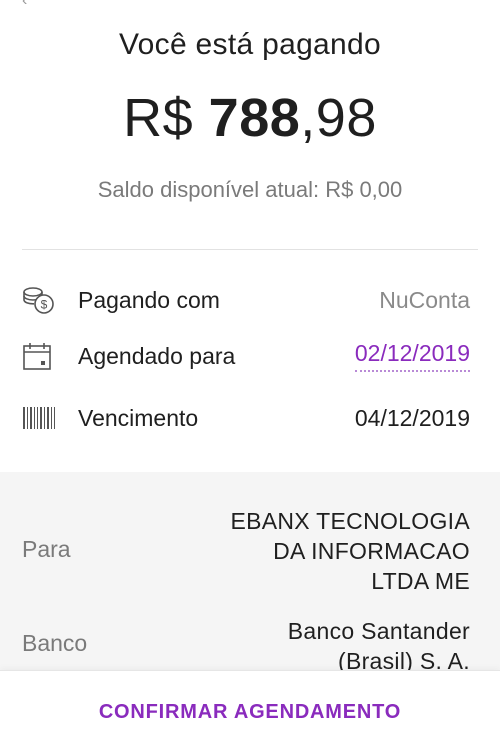 Image resolution: width=500 pixels, height=754 pixels. What do you see at coordinates (250, 44) in the screenshot?
I see `page-title: Você está pagando` at bounding box center [250, 44].